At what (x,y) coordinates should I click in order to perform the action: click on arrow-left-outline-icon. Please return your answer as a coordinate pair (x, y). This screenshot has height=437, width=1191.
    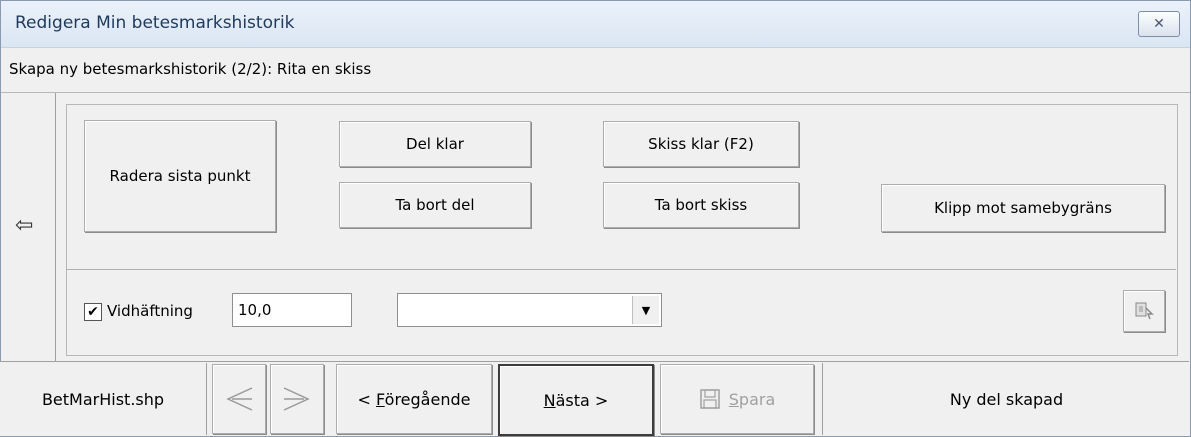
    Looking at the image, I should click on (239, 399).